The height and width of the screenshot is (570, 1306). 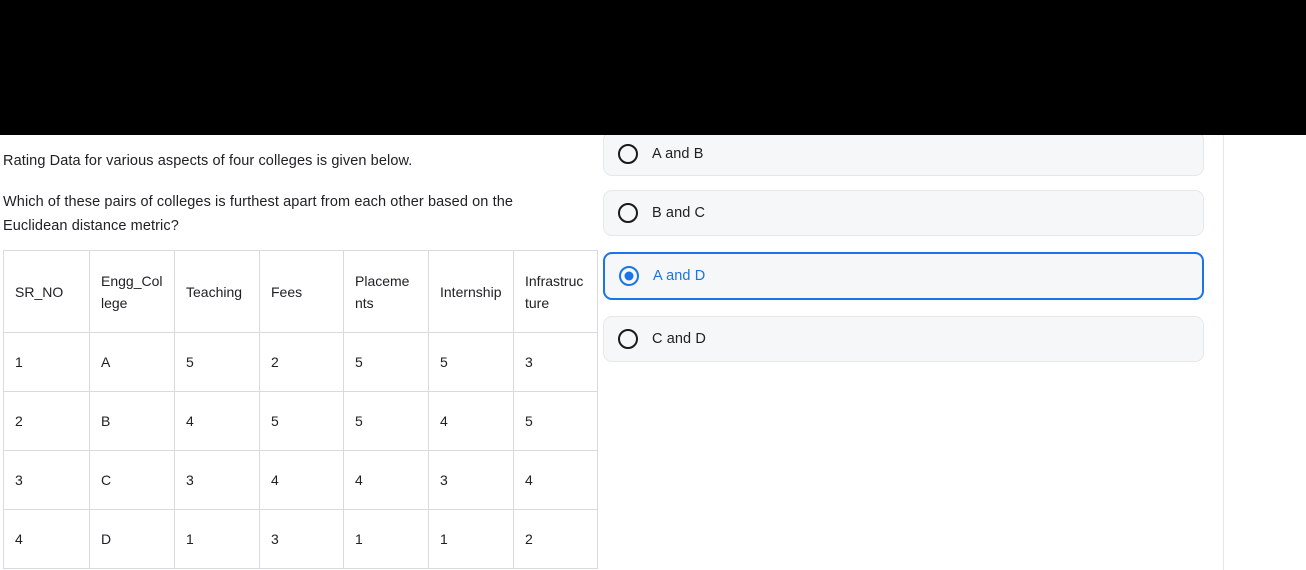 What do you see at coordinates (132, 421) in the screenshot?
I see `table-cell: B` at bounding box center [132, 421].